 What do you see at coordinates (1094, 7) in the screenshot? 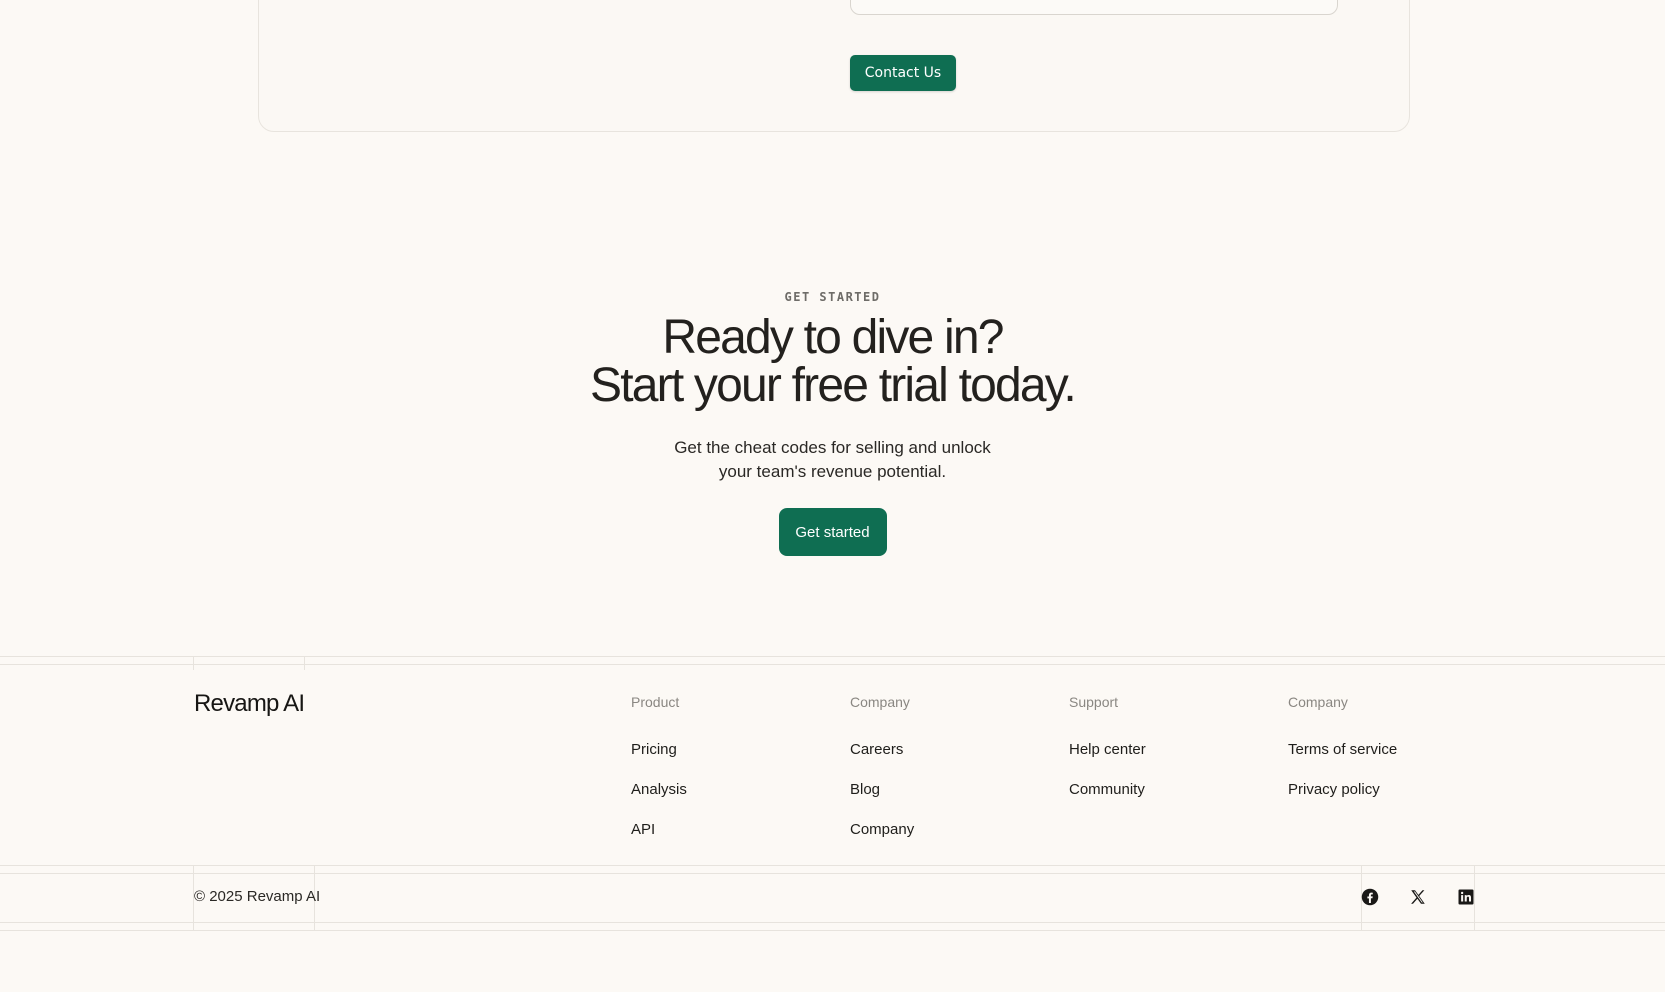
I see `contact-message-field` at bounding box center [1094, 7].